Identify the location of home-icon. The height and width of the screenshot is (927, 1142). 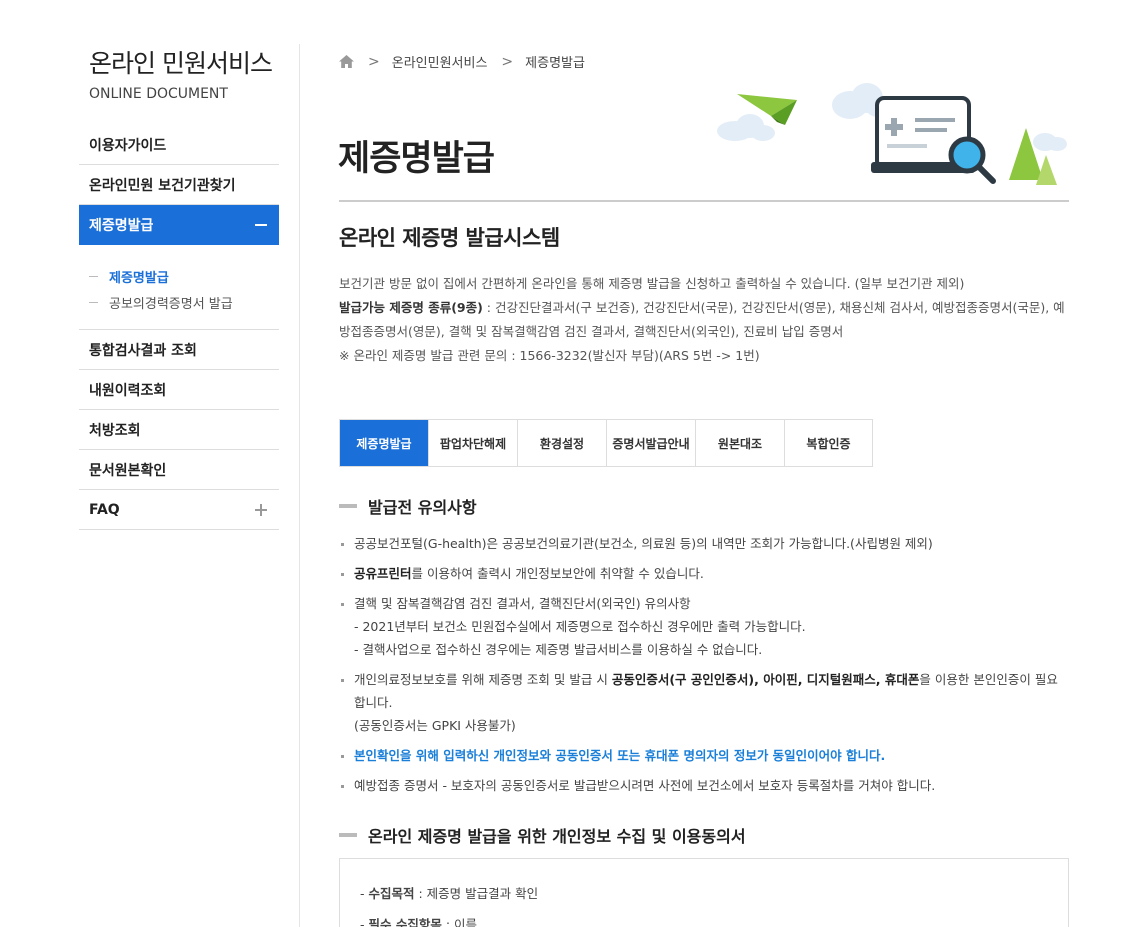
(346, 61).